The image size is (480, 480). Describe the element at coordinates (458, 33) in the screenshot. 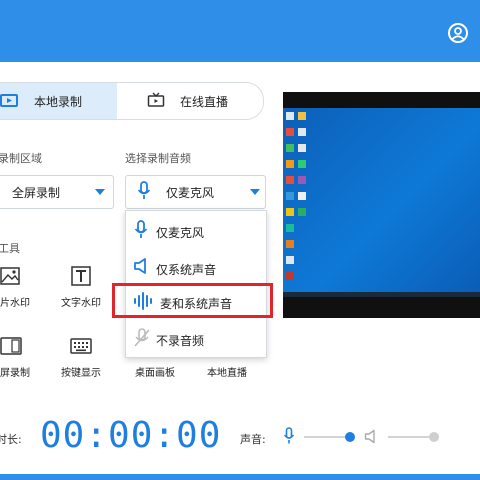

I see `user-icon` at that location.